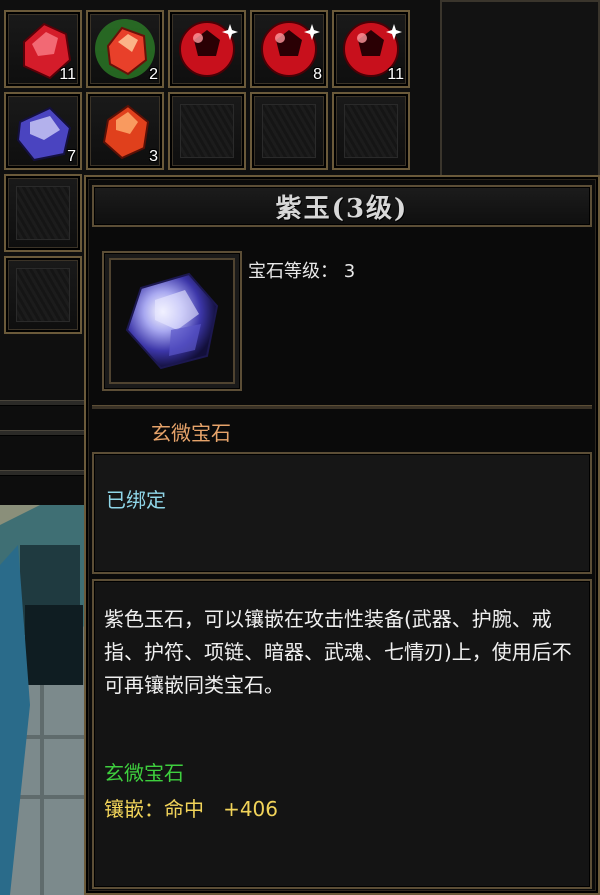 The width and height of the screenshot is (600, 895). What do you see at coordinates (349, 271) in the screenshot?
I see `gem-level-value: 3` at bounding box center [349, 271].